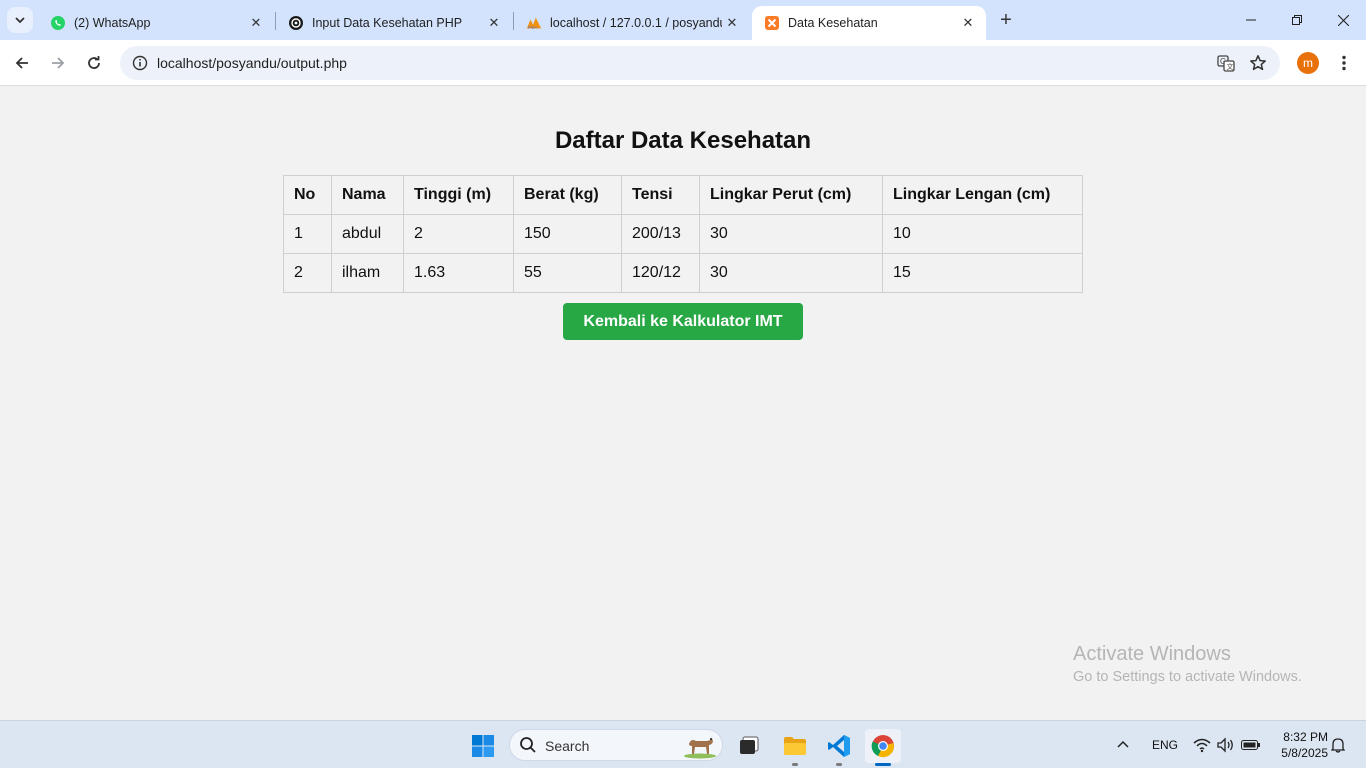 The height and width of the screenshot is (768, 1366). I want to click on whatsapp-icon, so click(58, 23).